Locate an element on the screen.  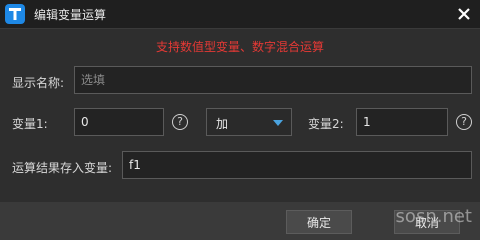
cancel-button: 取消 is located at coordinates (427, 222).